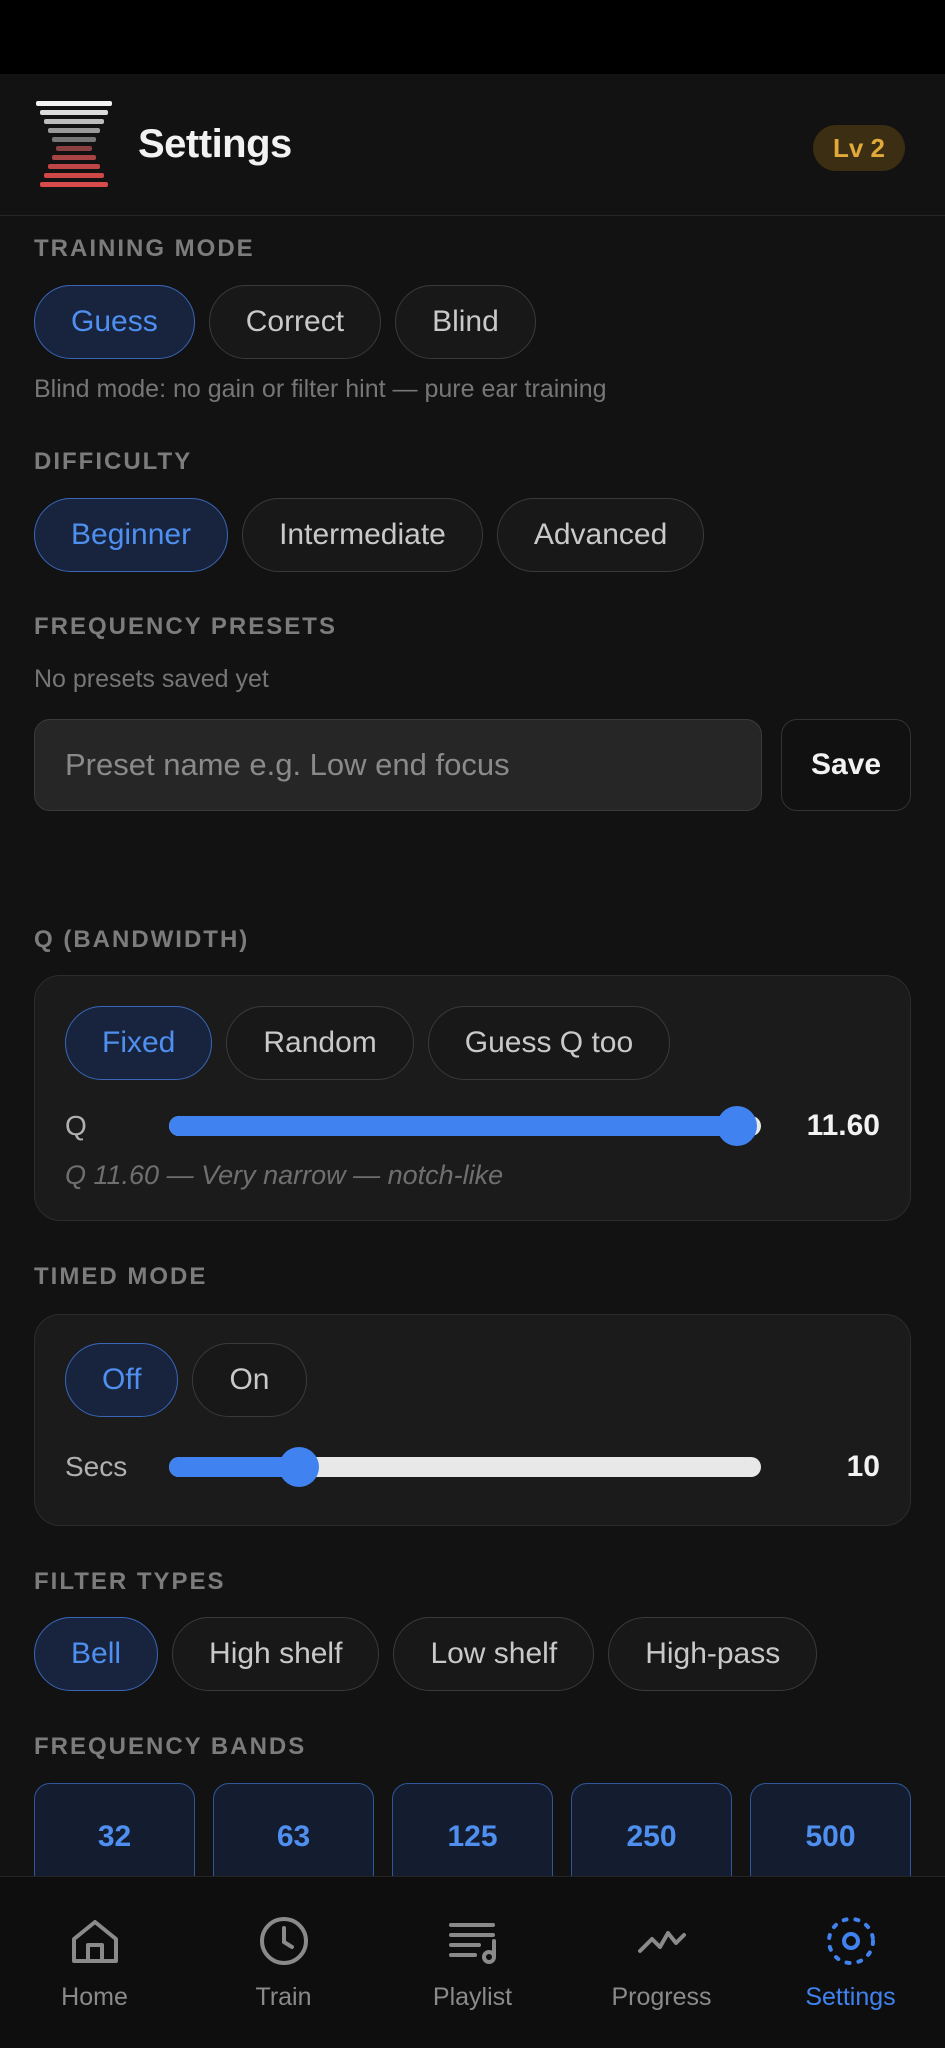  What do you see at coordinates (283, 1941) in the screenshot?
I see `clock-icon` at bounding box center [283, 1941].